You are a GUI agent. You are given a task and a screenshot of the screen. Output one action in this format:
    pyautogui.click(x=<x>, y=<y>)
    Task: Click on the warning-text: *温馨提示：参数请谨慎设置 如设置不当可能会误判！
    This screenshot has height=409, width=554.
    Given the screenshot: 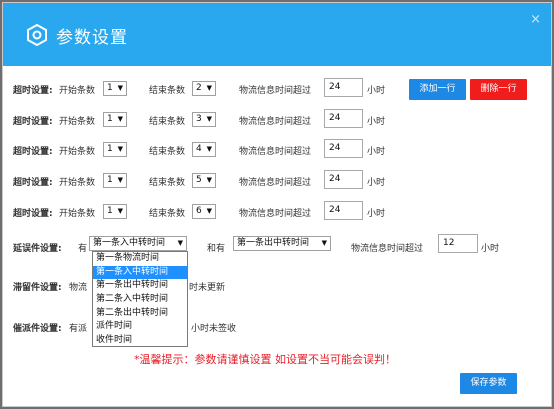 What is the action you would take?
    pyautogui.click(x=265, y=359)
    